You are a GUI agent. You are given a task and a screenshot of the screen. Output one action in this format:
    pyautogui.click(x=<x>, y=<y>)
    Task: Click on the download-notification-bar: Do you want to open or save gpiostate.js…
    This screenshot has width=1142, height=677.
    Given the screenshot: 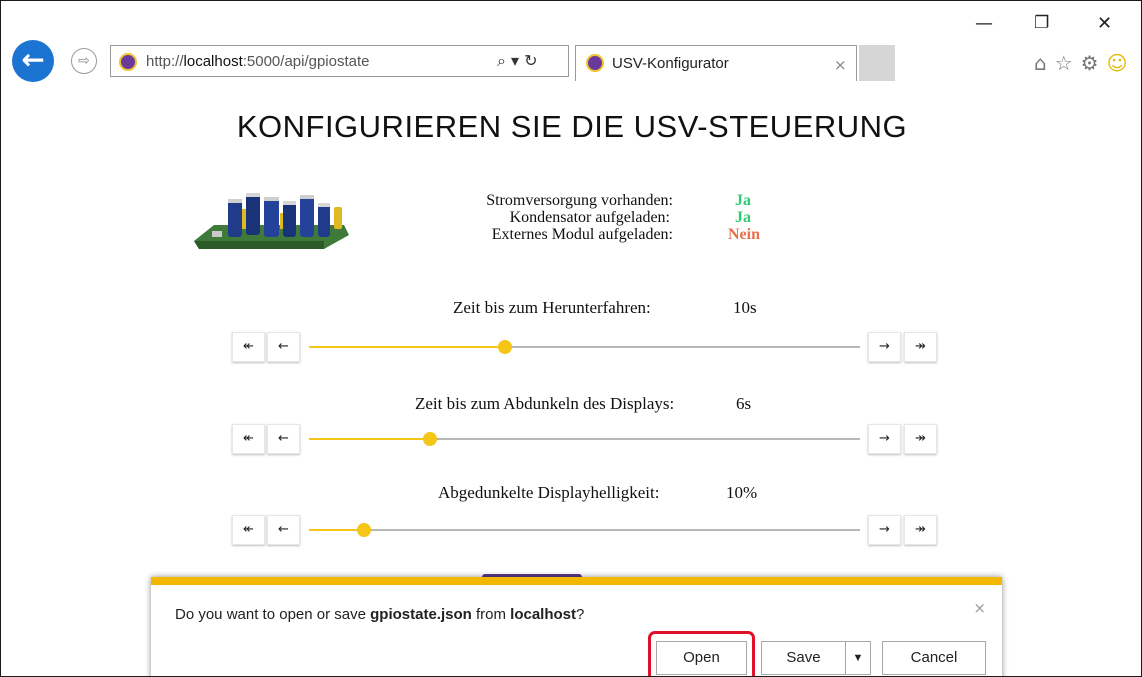 What is the action you would take?
    pyautogui.click(x=576, y=626)
    